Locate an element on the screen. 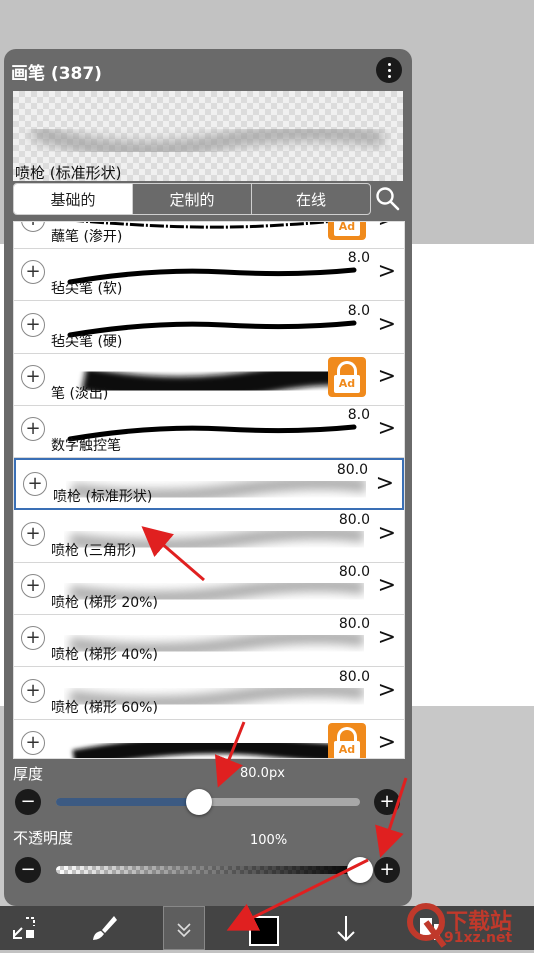 This screenshot has height=953, width=534. brush-name: 喷枪 (梯形 20%) is located at coordinates (104, 603).